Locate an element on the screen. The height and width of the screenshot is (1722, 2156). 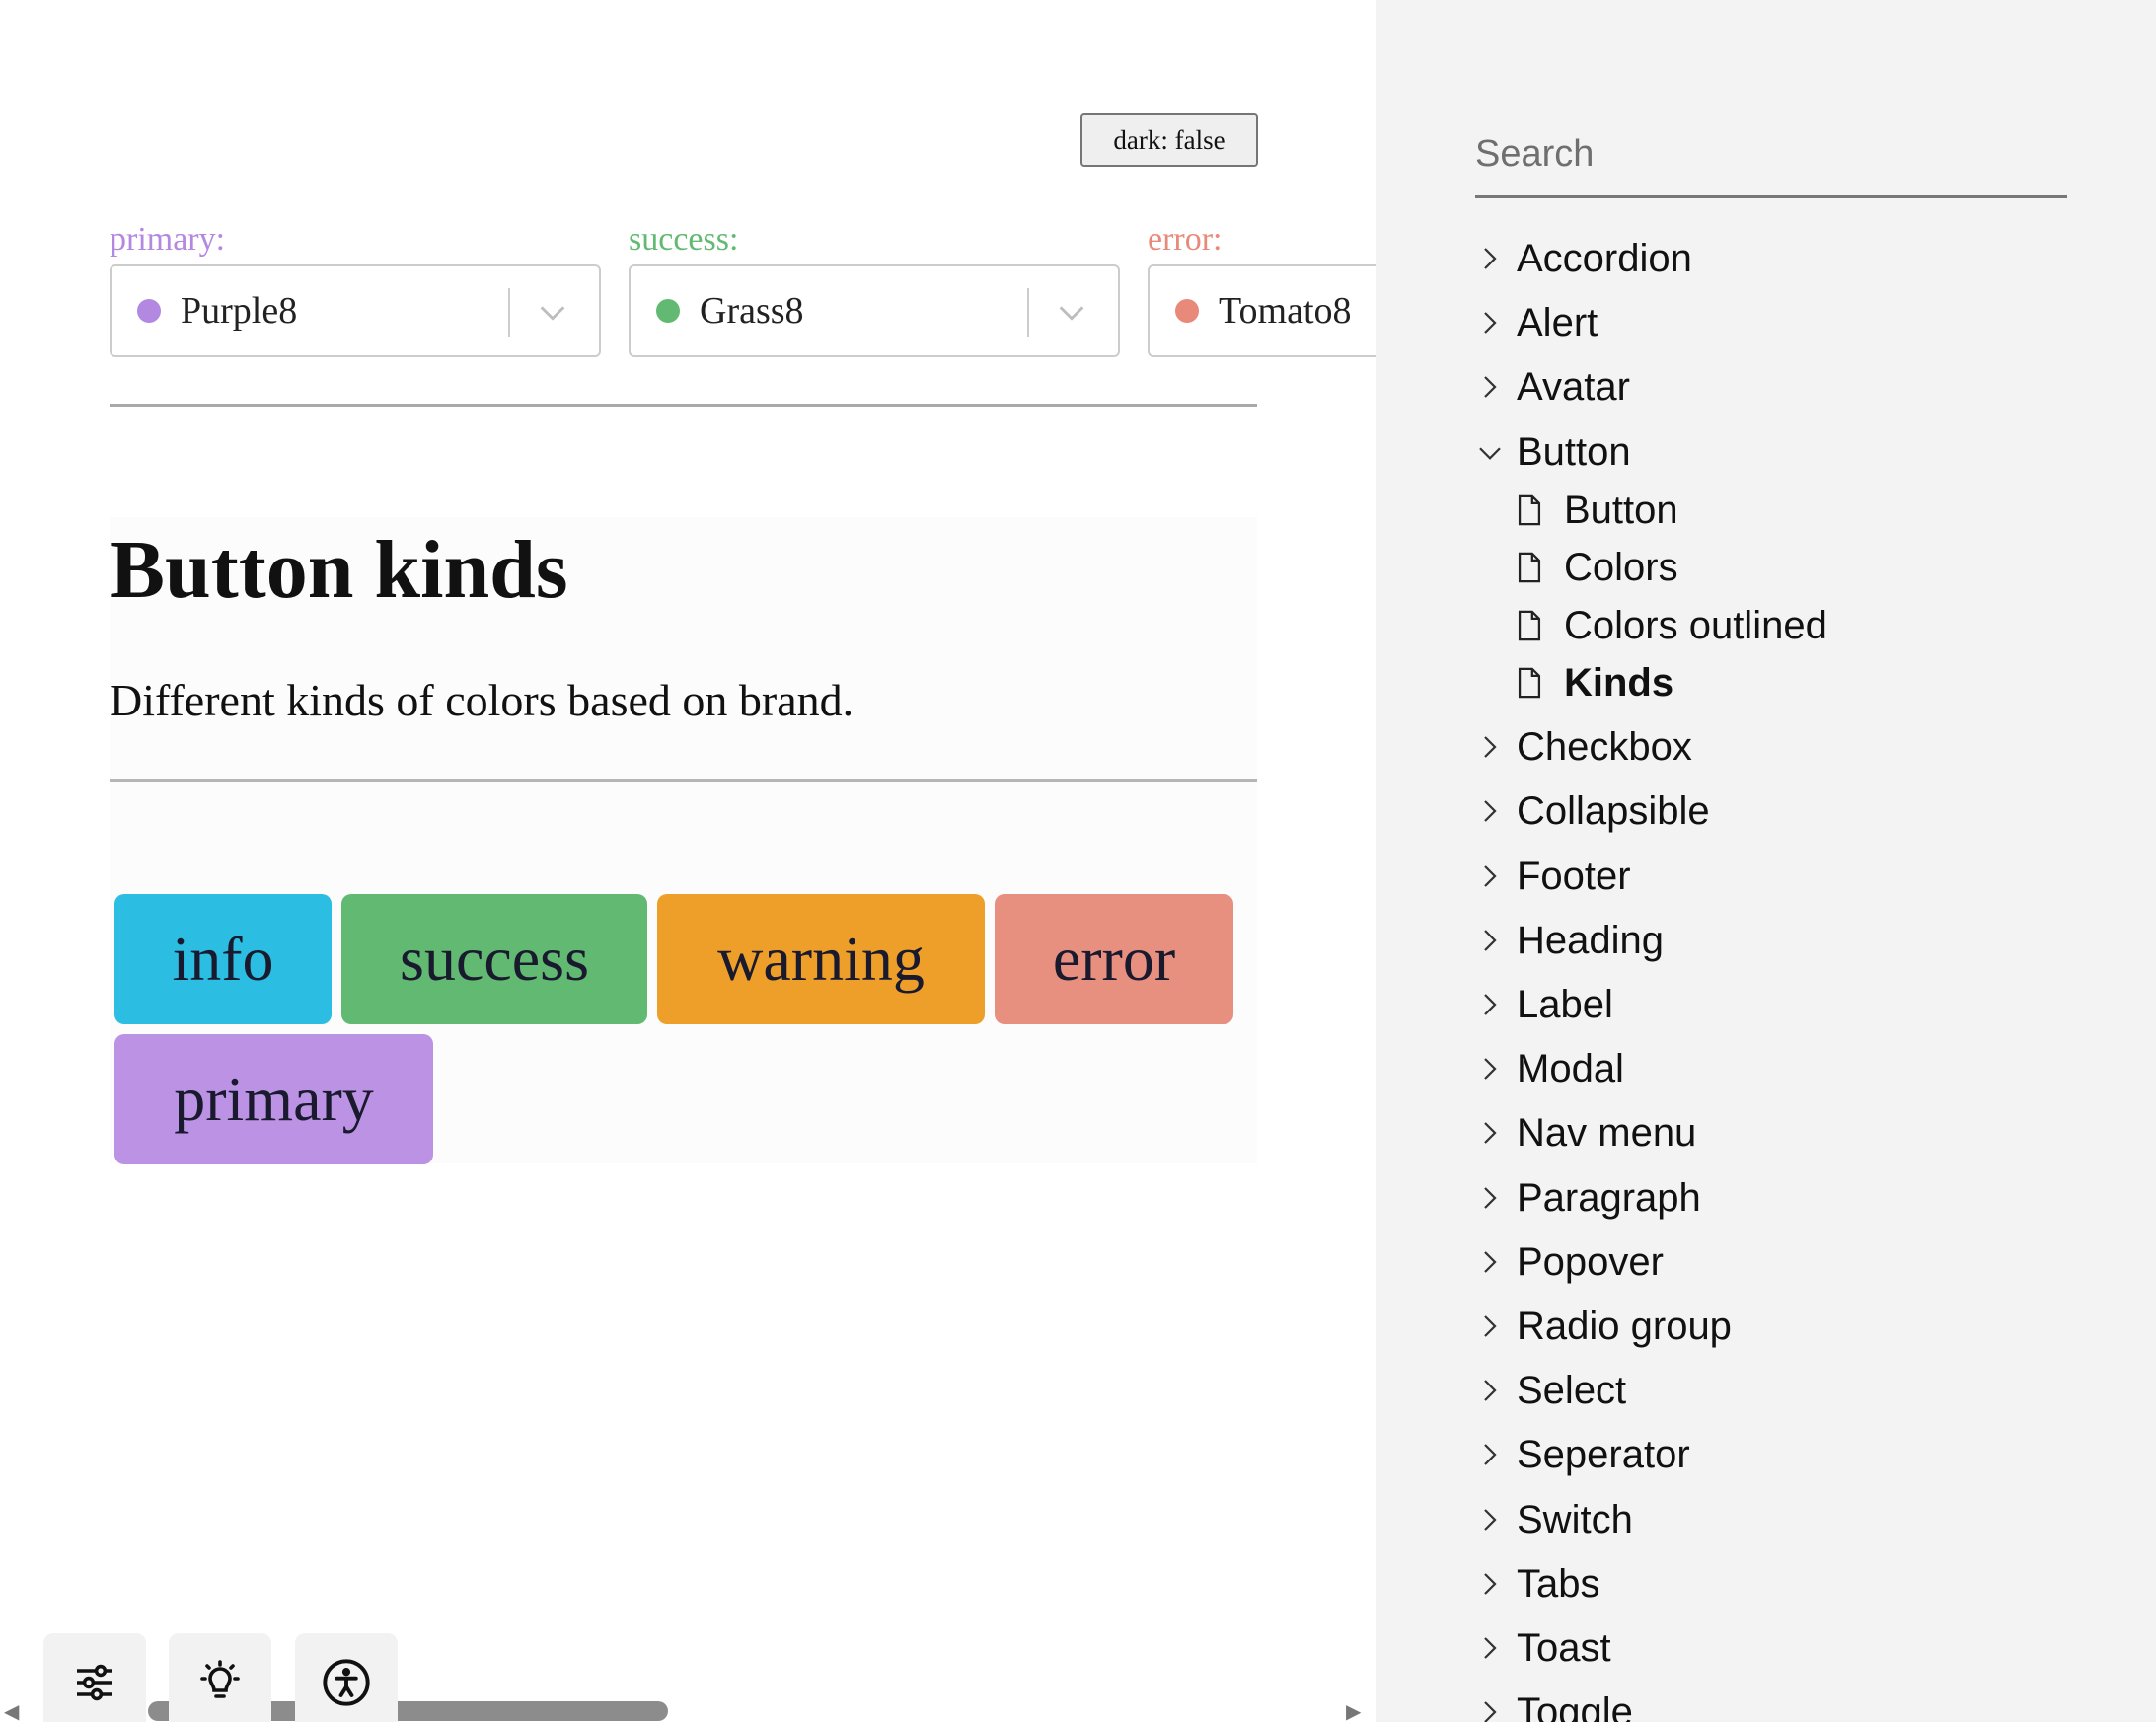
sidebar-item-avatar: Avatar is located at coordinates (1552, 386).